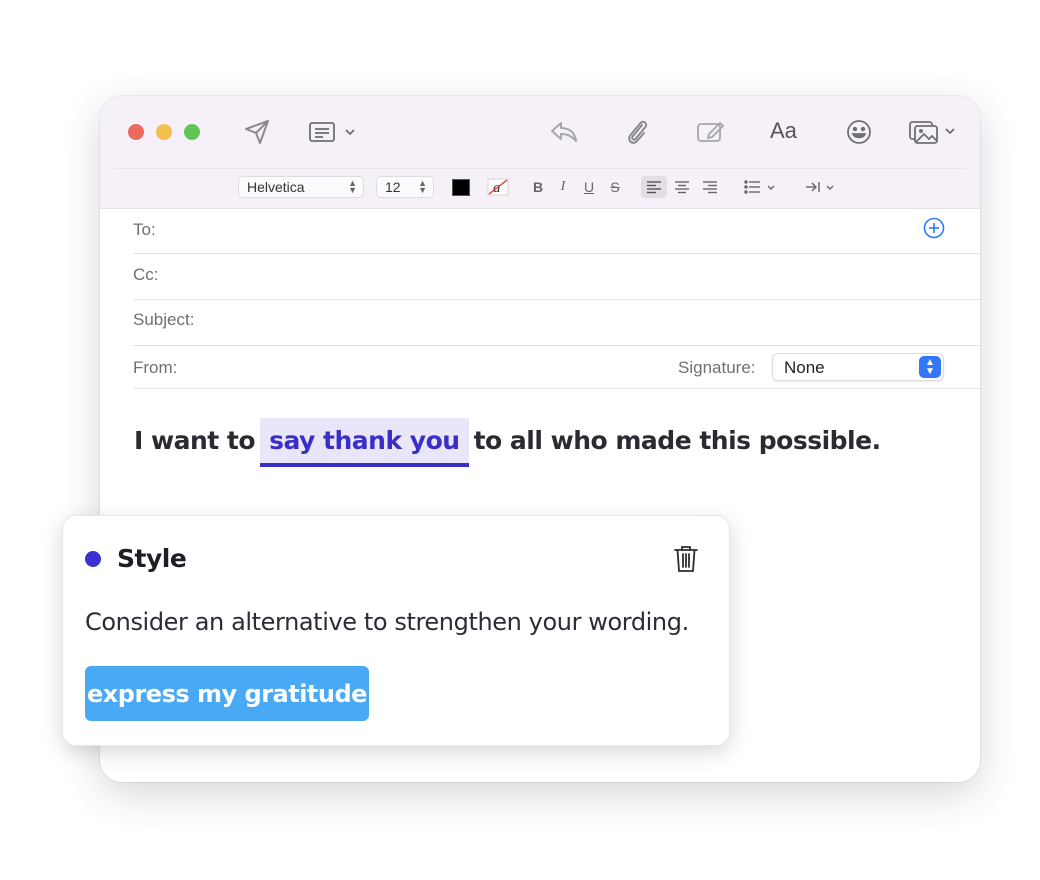 The image size is (1040, 880). I want to click on zoom-window-button, so click(192, 132).